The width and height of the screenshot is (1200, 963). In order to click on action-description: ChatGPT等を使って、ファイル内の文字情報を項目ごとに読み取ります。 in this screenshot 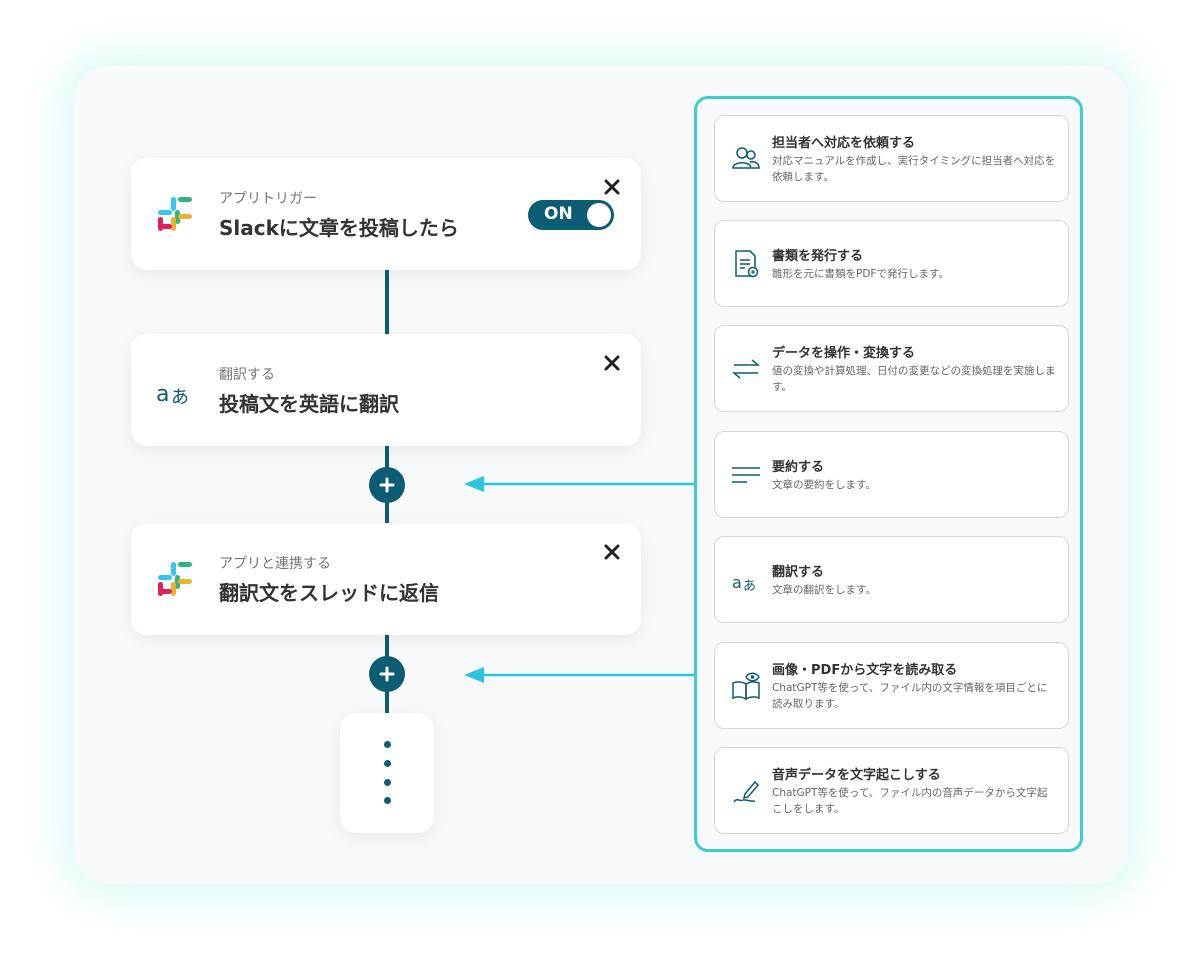, I will do `click(910, 696)`.